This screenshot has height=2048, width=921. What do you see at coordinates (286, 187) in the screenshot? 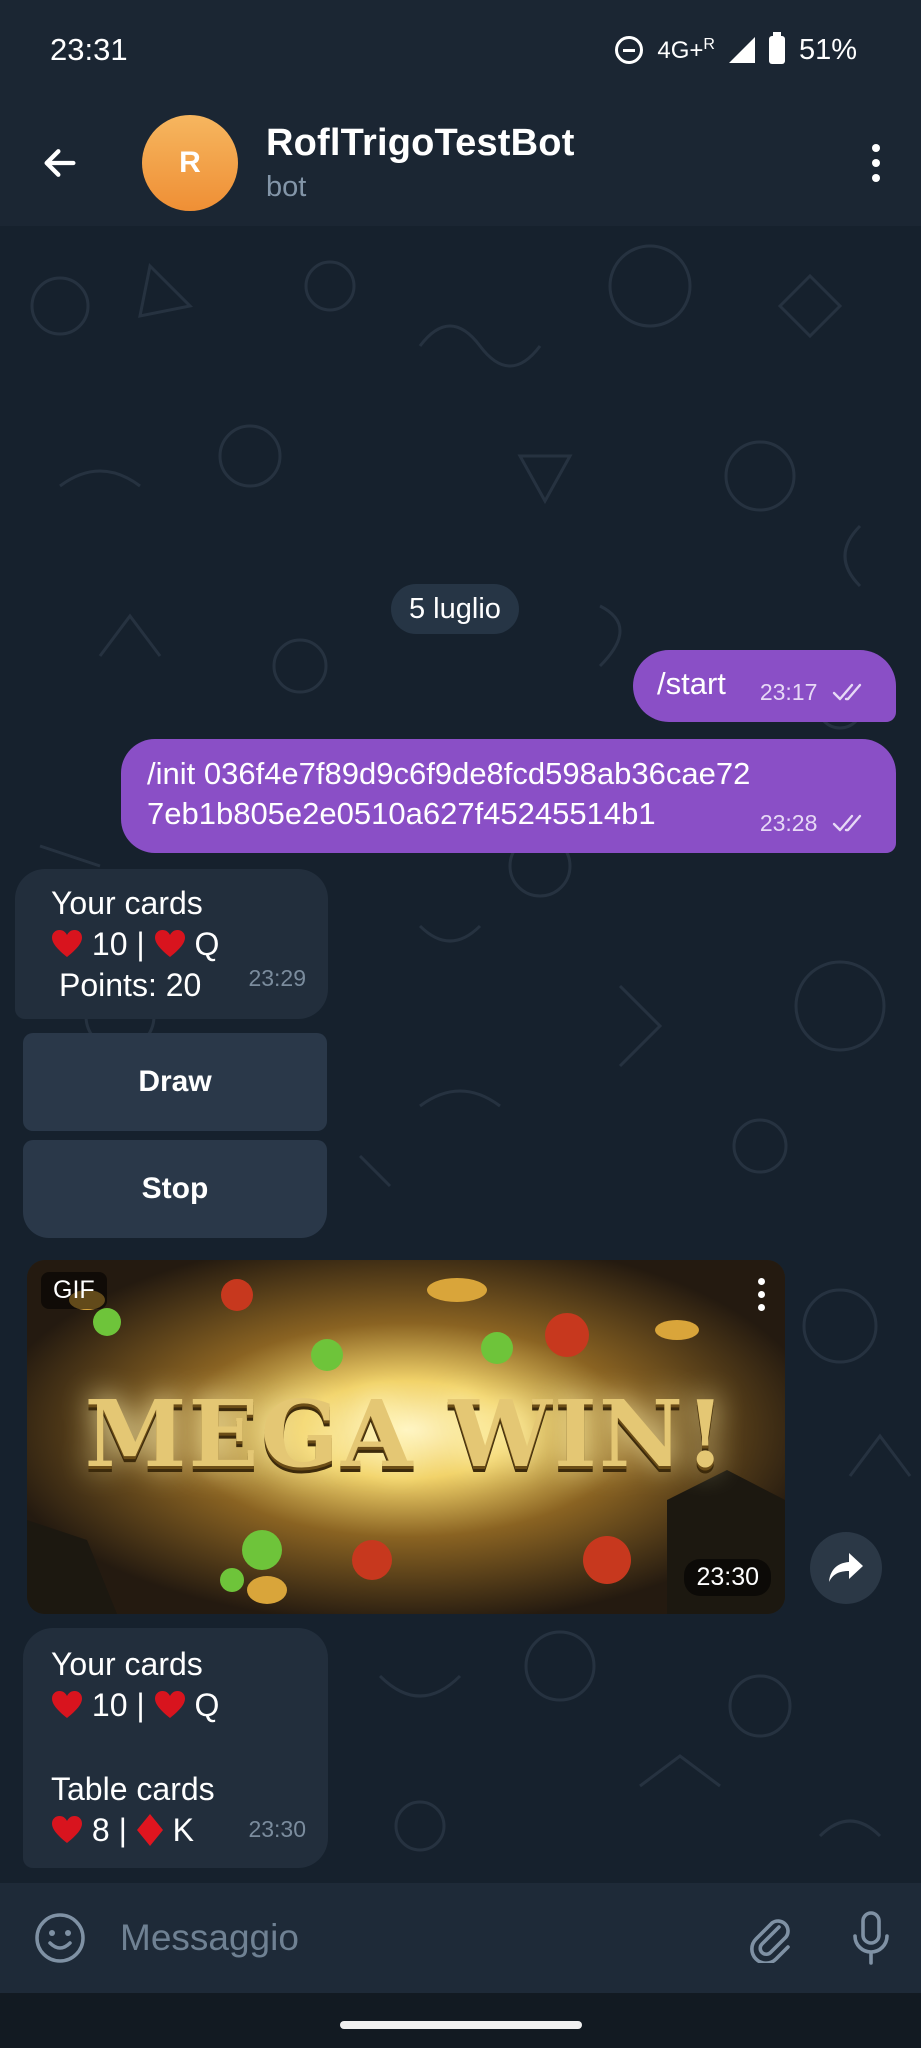
I see `chat-subtitle: bot` at bounding box center [286, 187].